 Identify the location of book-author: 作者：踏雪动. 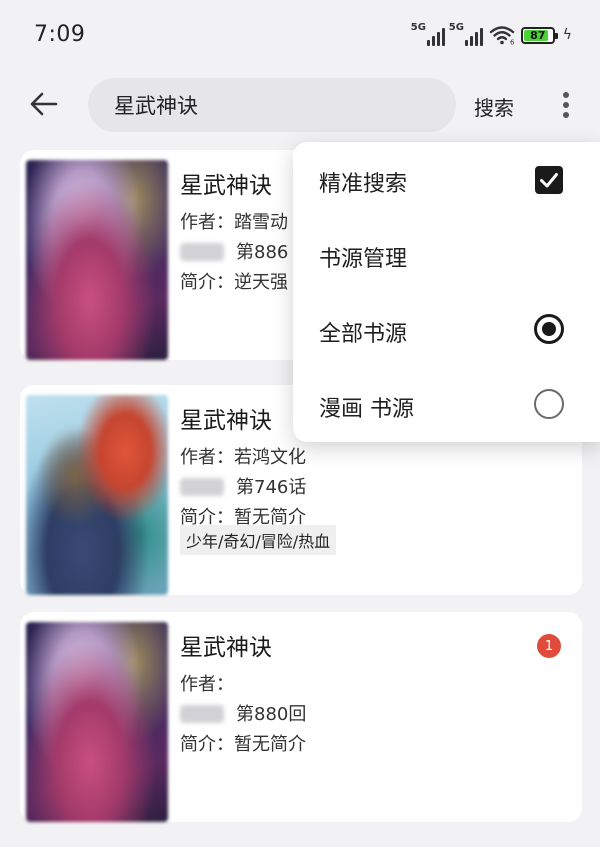
(234, 222).